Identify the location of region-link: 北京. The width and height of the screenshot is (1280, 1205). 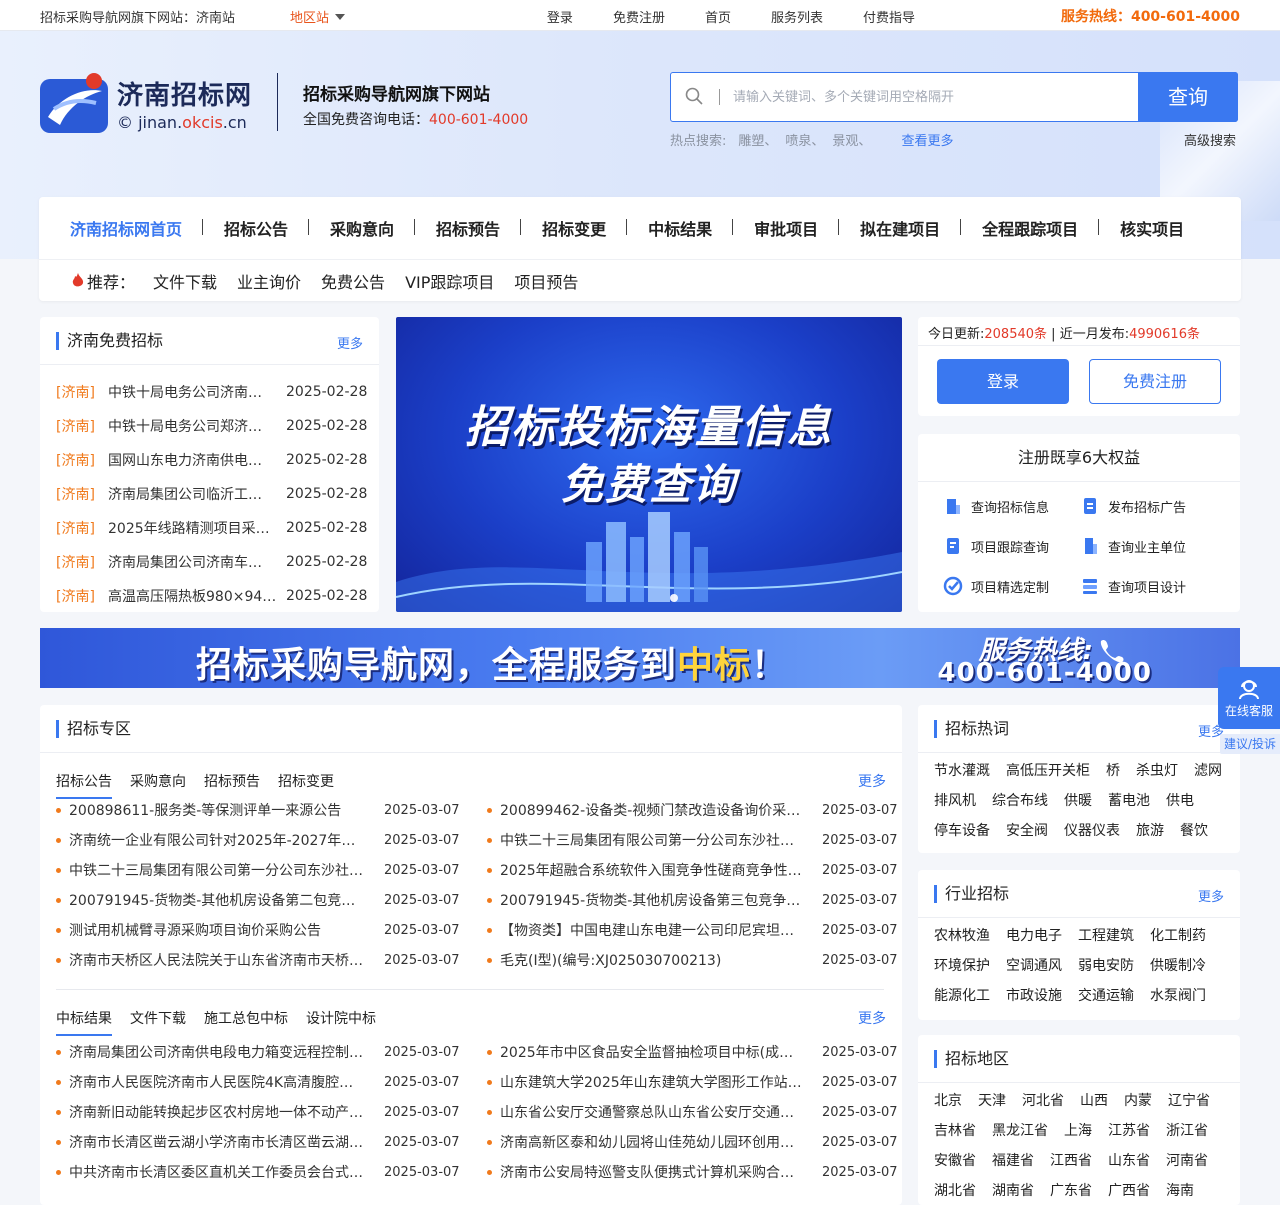
(948, 1101).